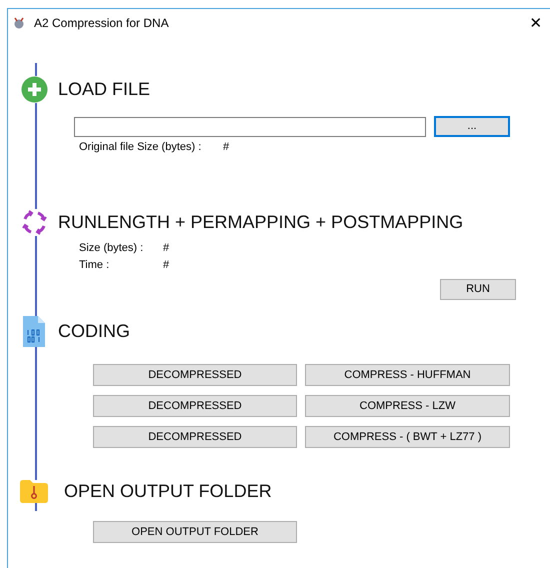 The width and height of the screenshot is (550, 568). Describe the element at coordinates (34, 491) in the screenshot. I see `zip-folder-icon` at that location.